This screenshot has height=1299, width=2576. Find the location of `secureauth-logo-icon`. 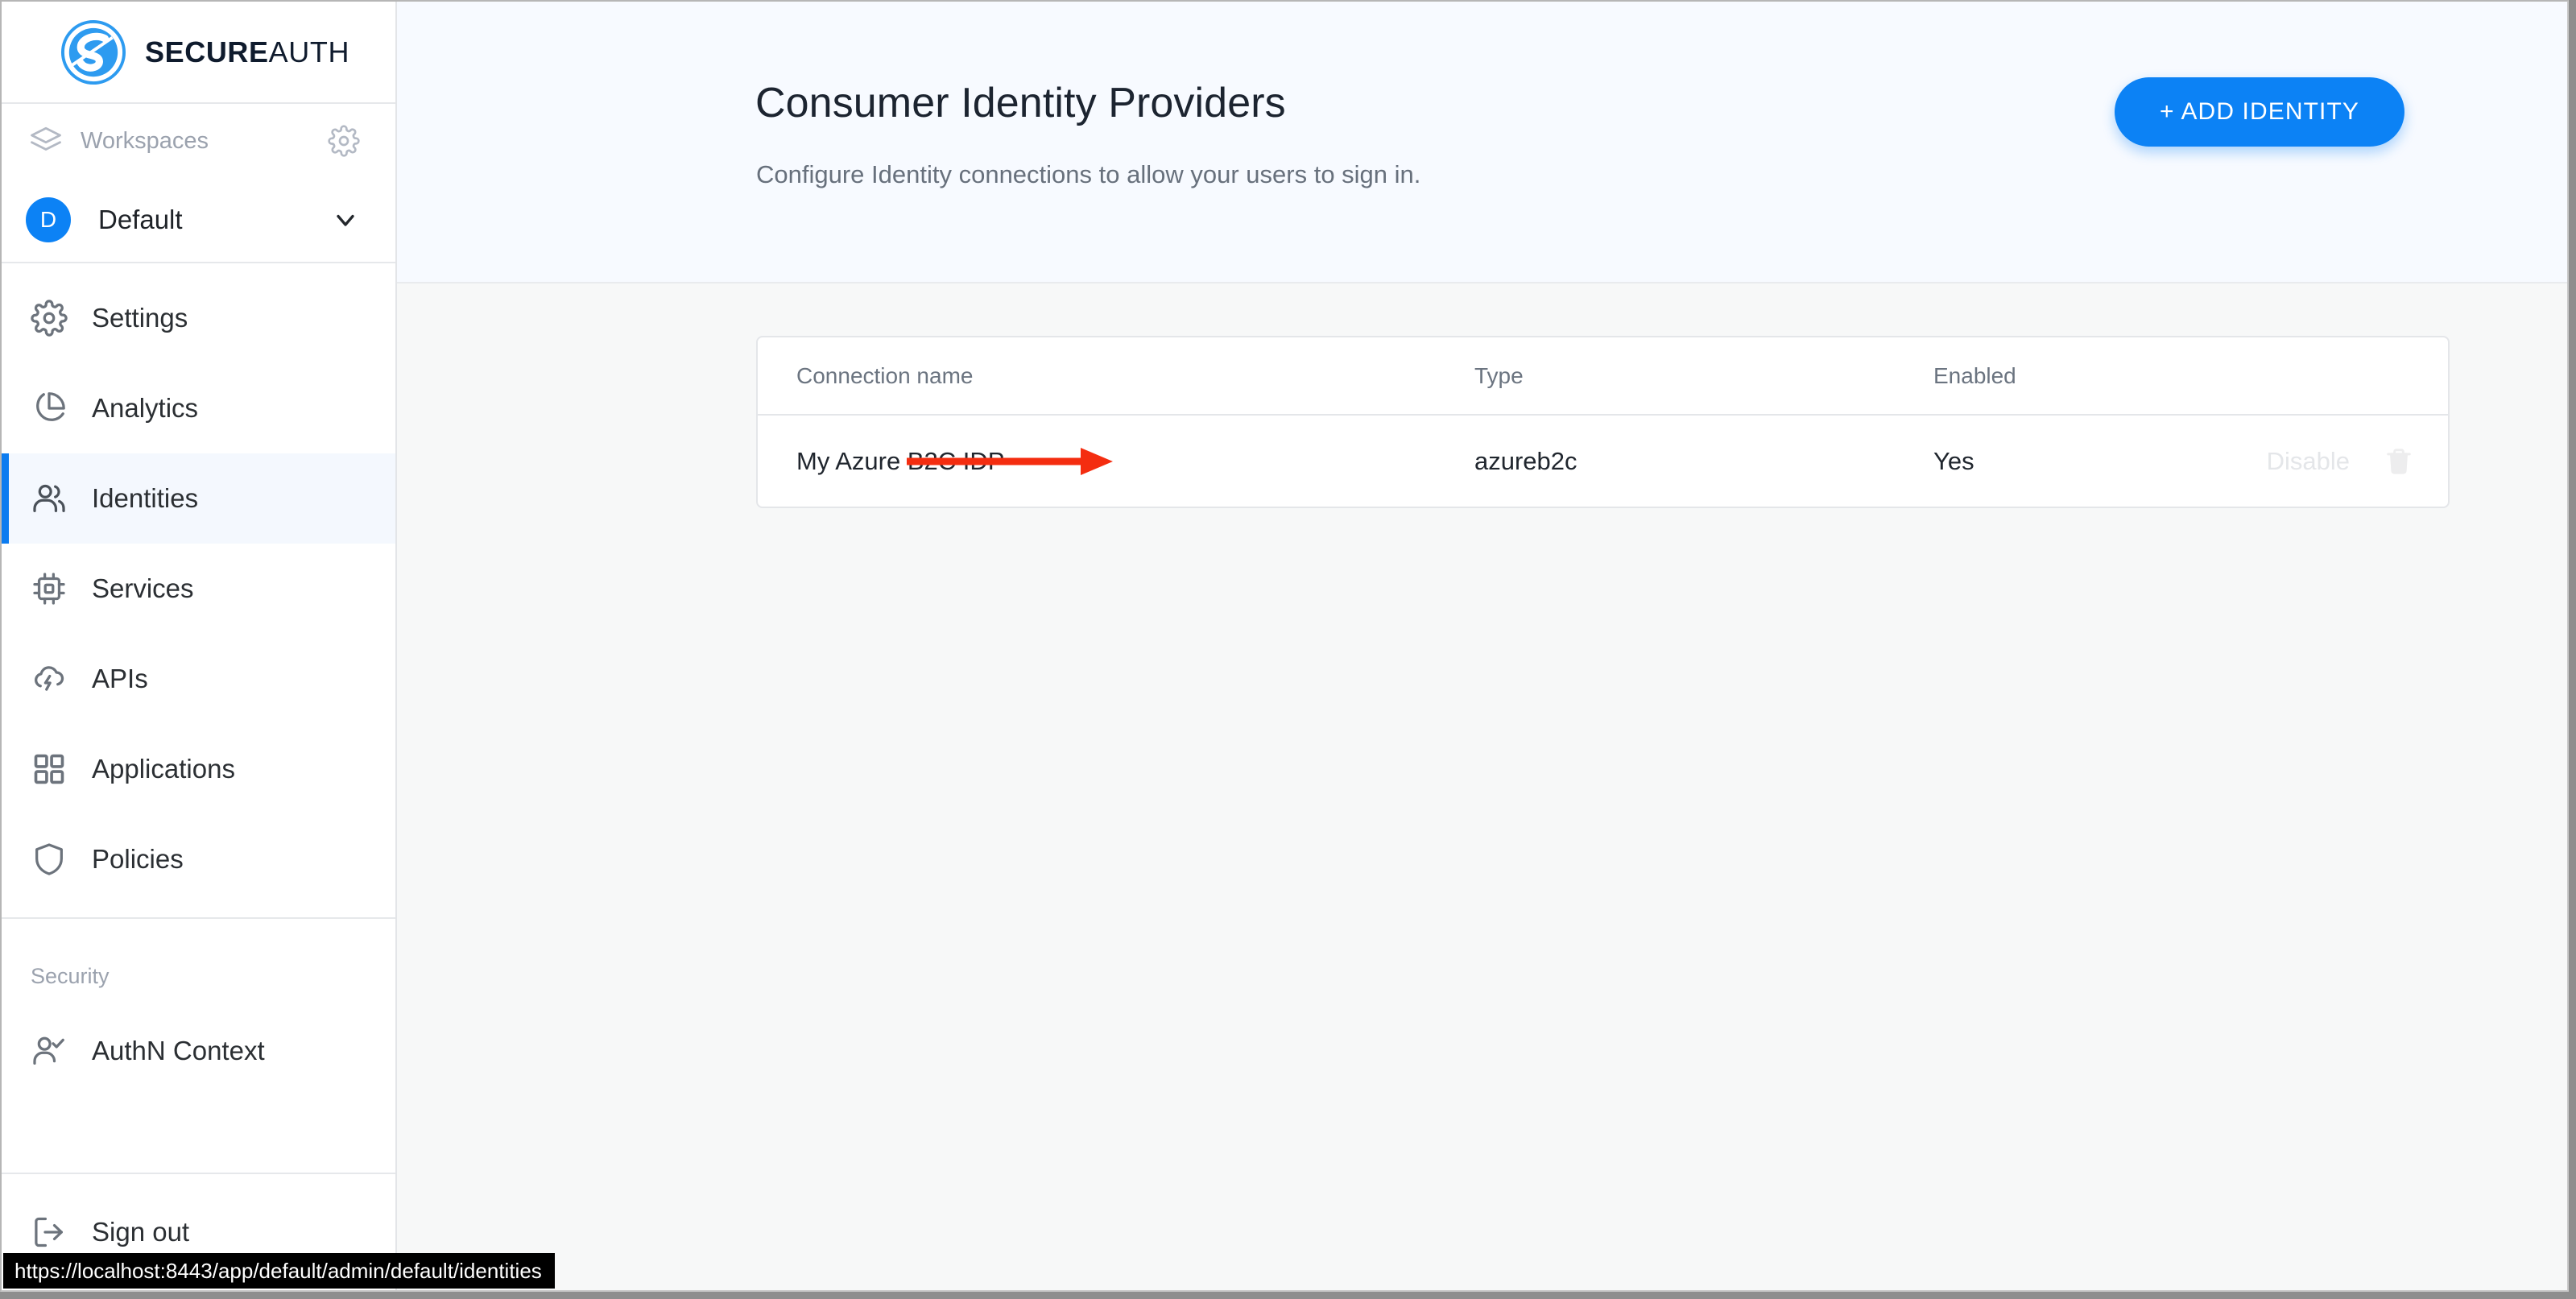

secureauth-logo-icon is located at coordinates (94, 53).